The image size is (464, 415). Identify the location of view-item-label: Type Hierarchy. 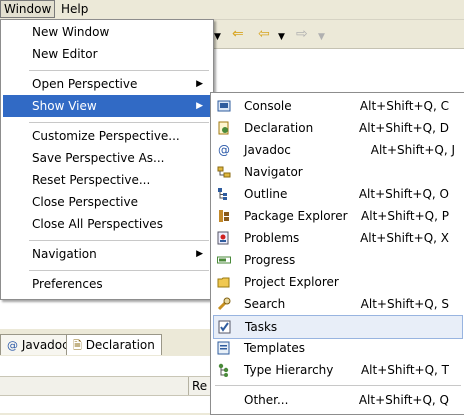
(289, 370).